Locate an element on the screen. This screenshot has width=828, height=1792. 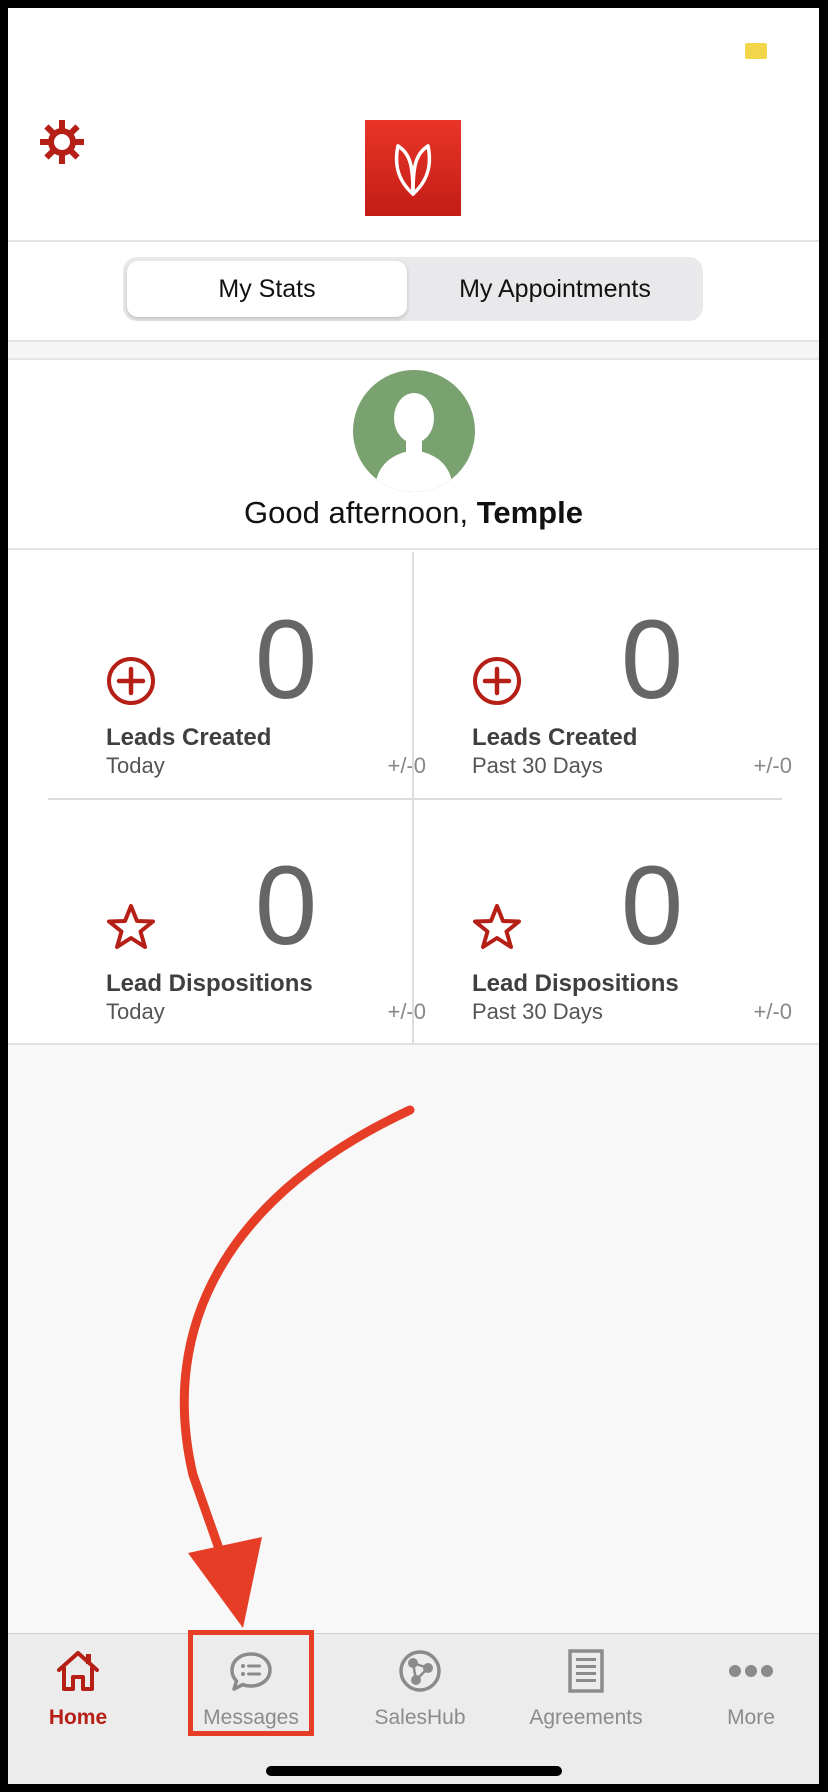
document-icon is located at coordinates (586, 1671).